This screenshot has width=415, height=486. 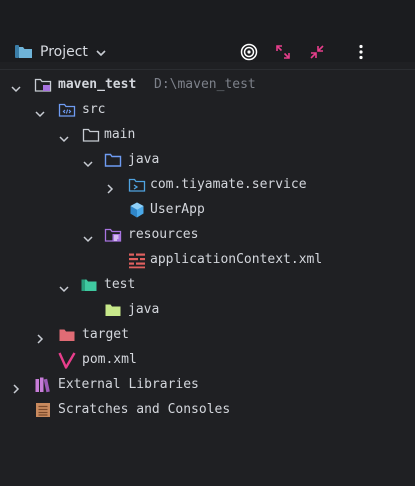 What do you see at coordinates (163, 234) in the screenshot?
I see `tree-node-label: resources` at bounding box center [163, 234].